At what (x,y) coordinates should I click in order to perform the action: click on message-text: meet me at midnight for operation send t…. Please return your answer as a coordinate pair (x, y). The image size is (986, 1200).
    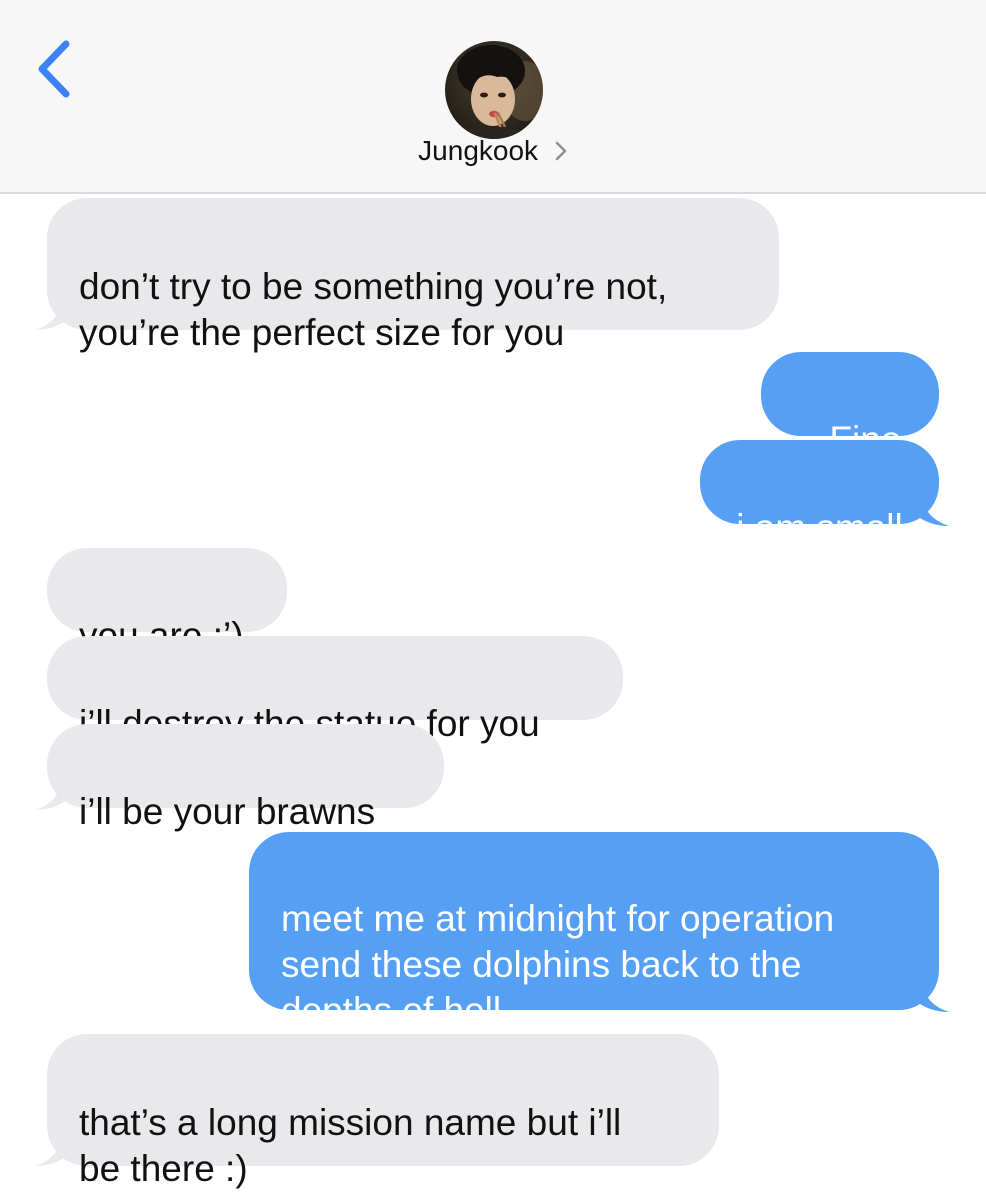
    Looking at the image, I should click on (558, 964).